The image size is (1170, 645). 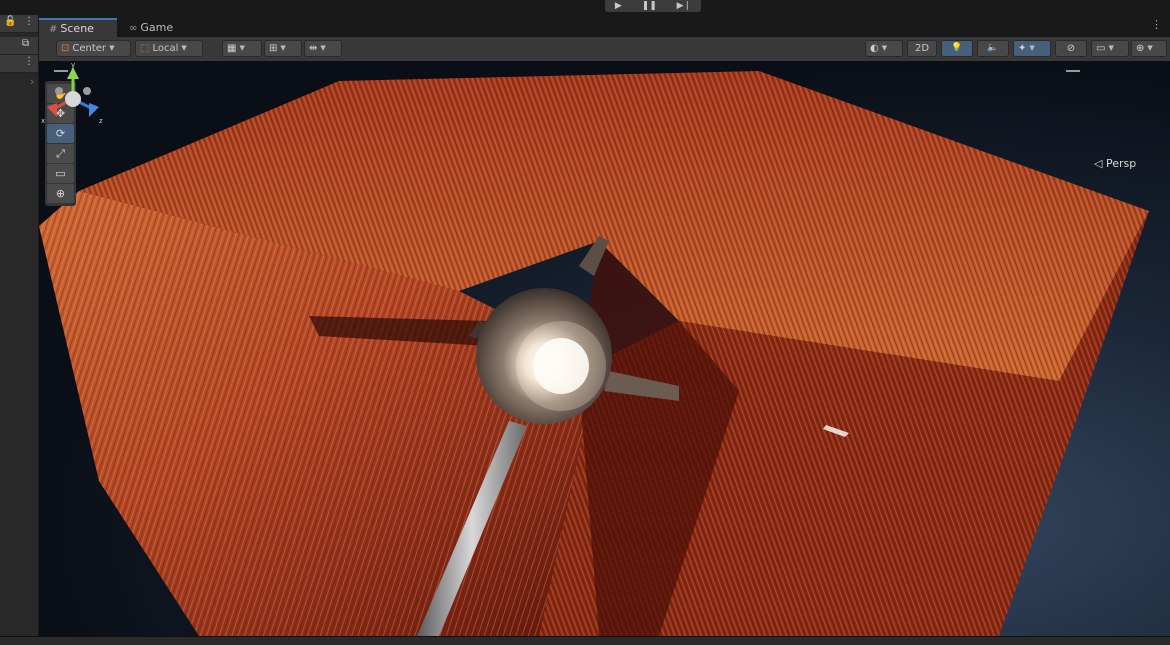 I want to click on left-panel-menu-icon: ⋮, so click(x=29, y=21).